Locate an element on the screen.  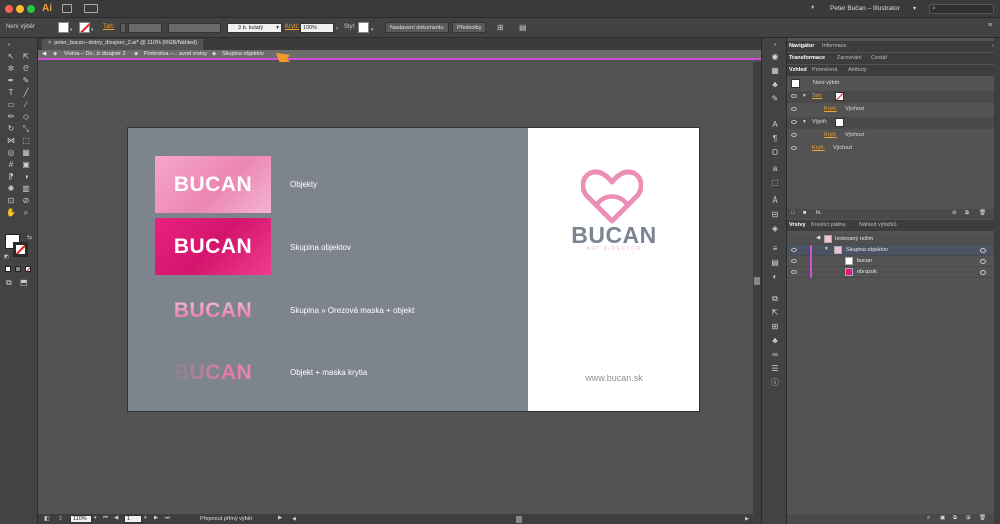
none-mode-icon is located at coordinates (28, 269).